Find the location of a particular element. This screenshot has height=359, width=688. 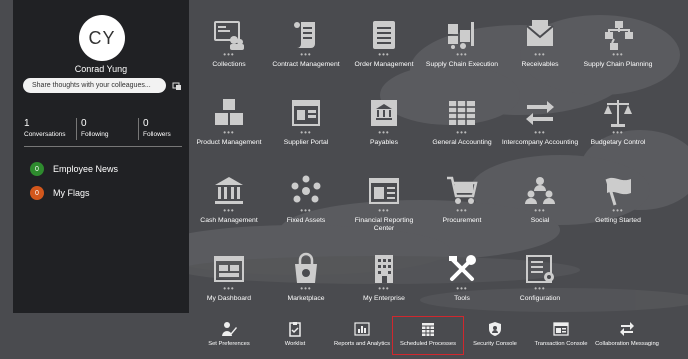

flag-icon is located at coordinates (618, 191).